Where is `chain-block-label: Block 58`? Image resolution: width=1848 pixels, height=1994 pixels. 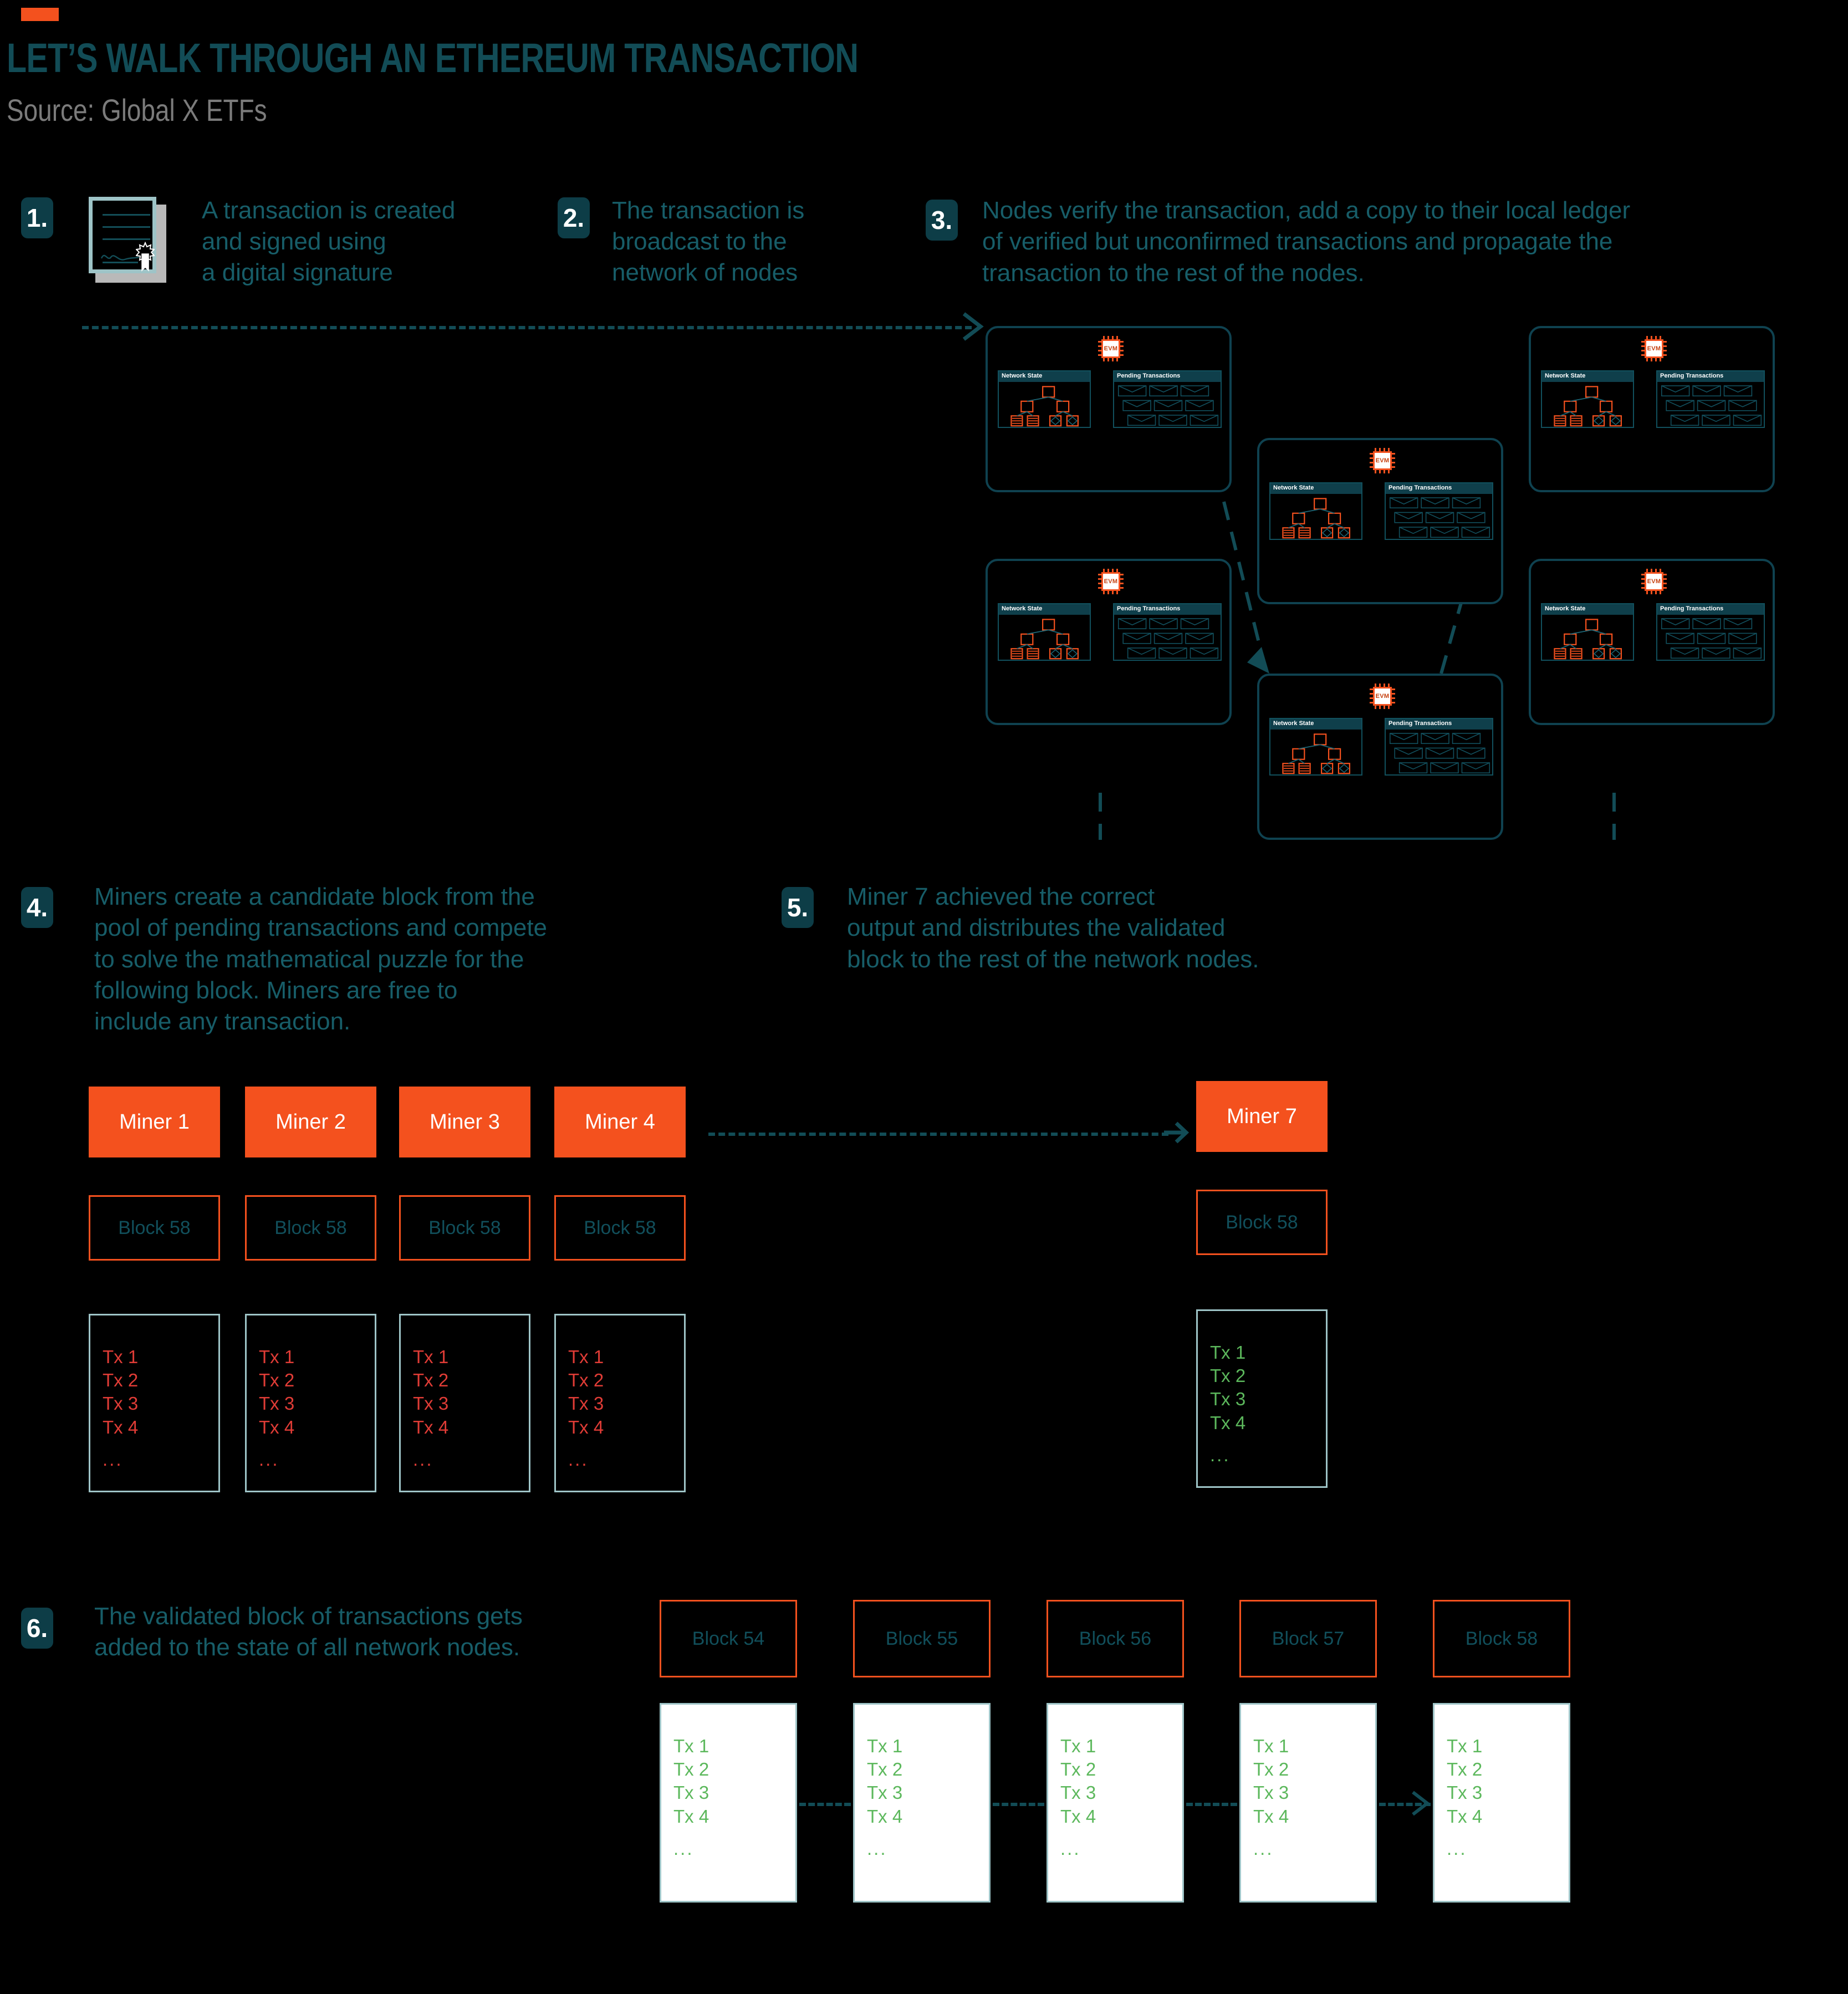 chain-block-label: Block 58 is located at coordinates (1501, 1639).